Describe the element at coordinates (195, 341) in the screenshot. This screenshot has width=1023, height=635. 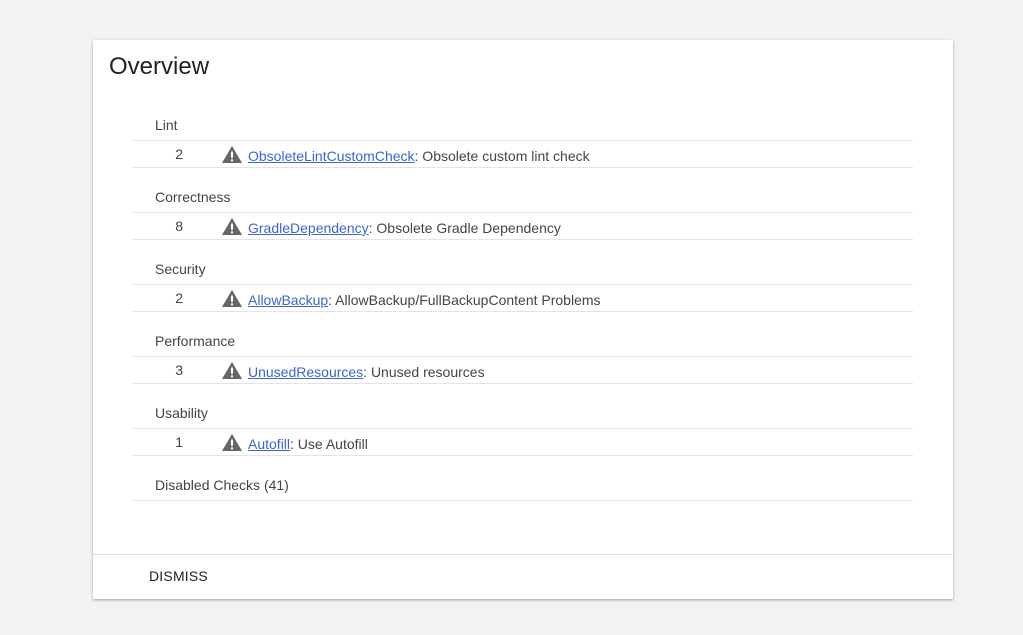
I see `category-label: Performance` at that location.